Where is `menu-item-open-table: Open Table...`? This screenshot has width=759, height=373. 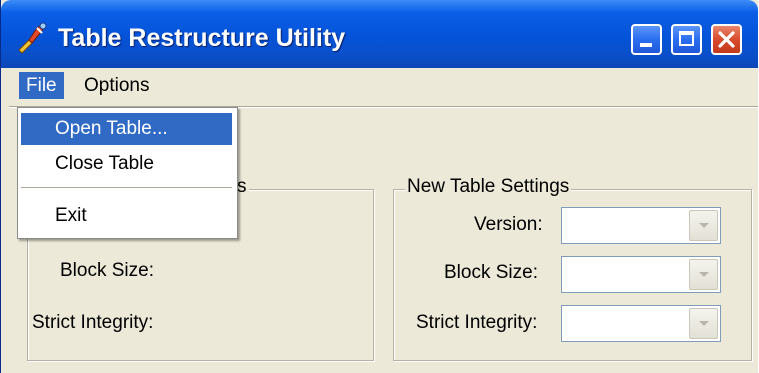
menu-item-open-table: Open Table... is located at coordinates (126, 129).